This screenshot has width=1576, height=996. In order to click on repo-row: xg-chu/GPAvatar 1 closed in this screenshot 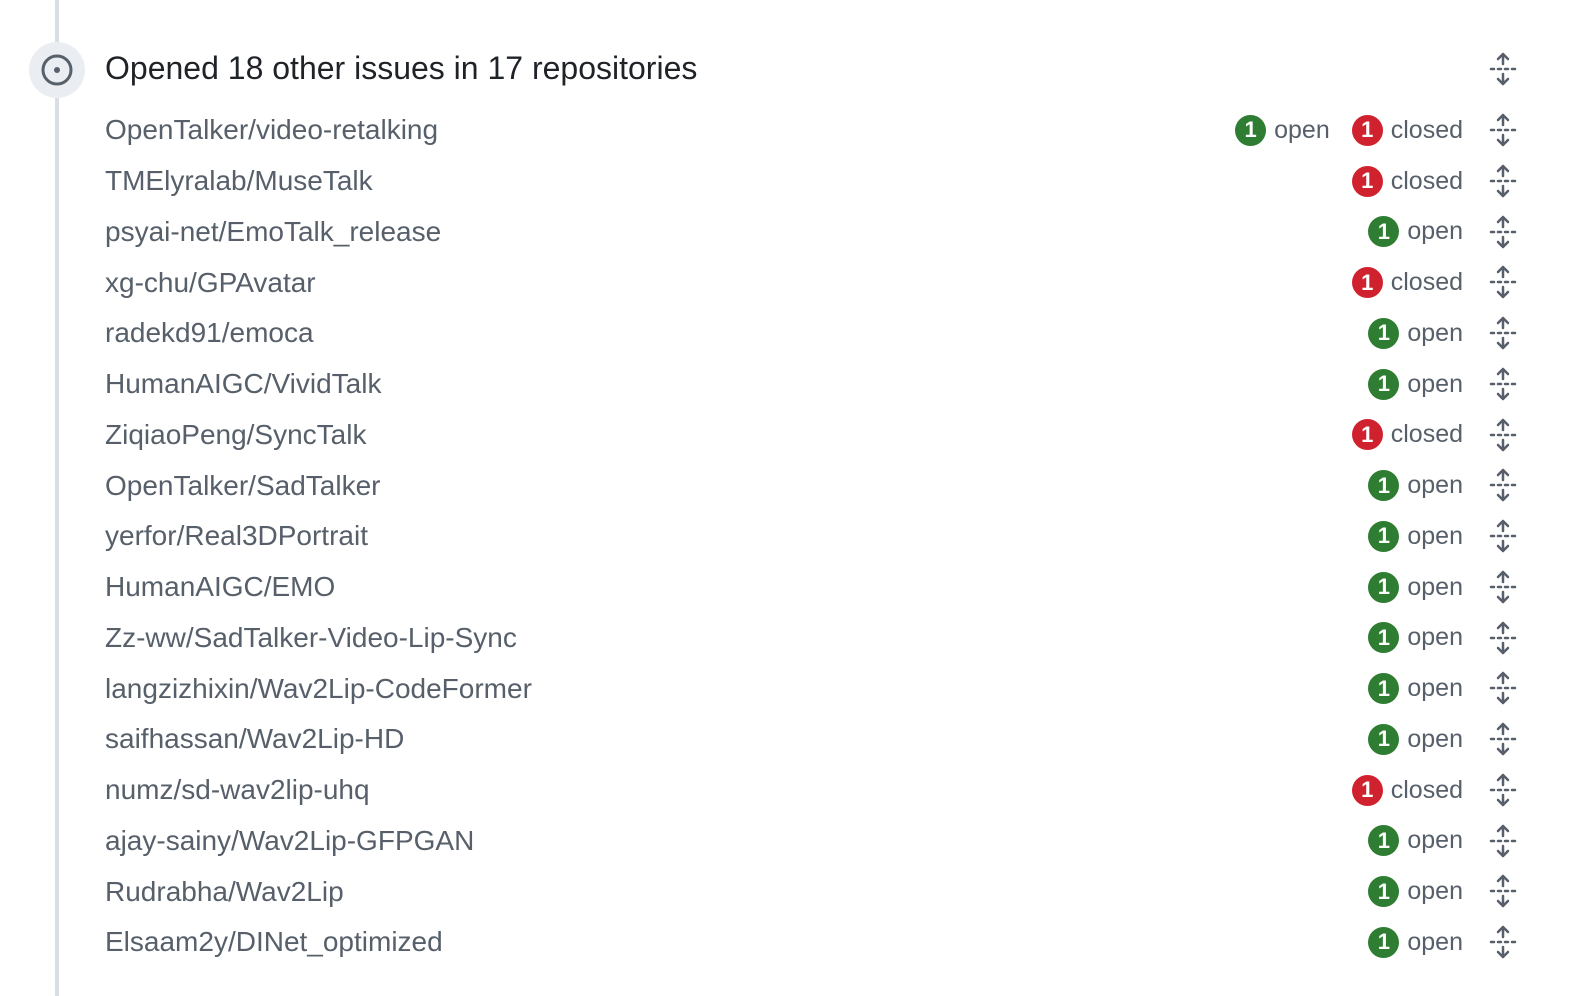, I will do `click(815, 282)`.